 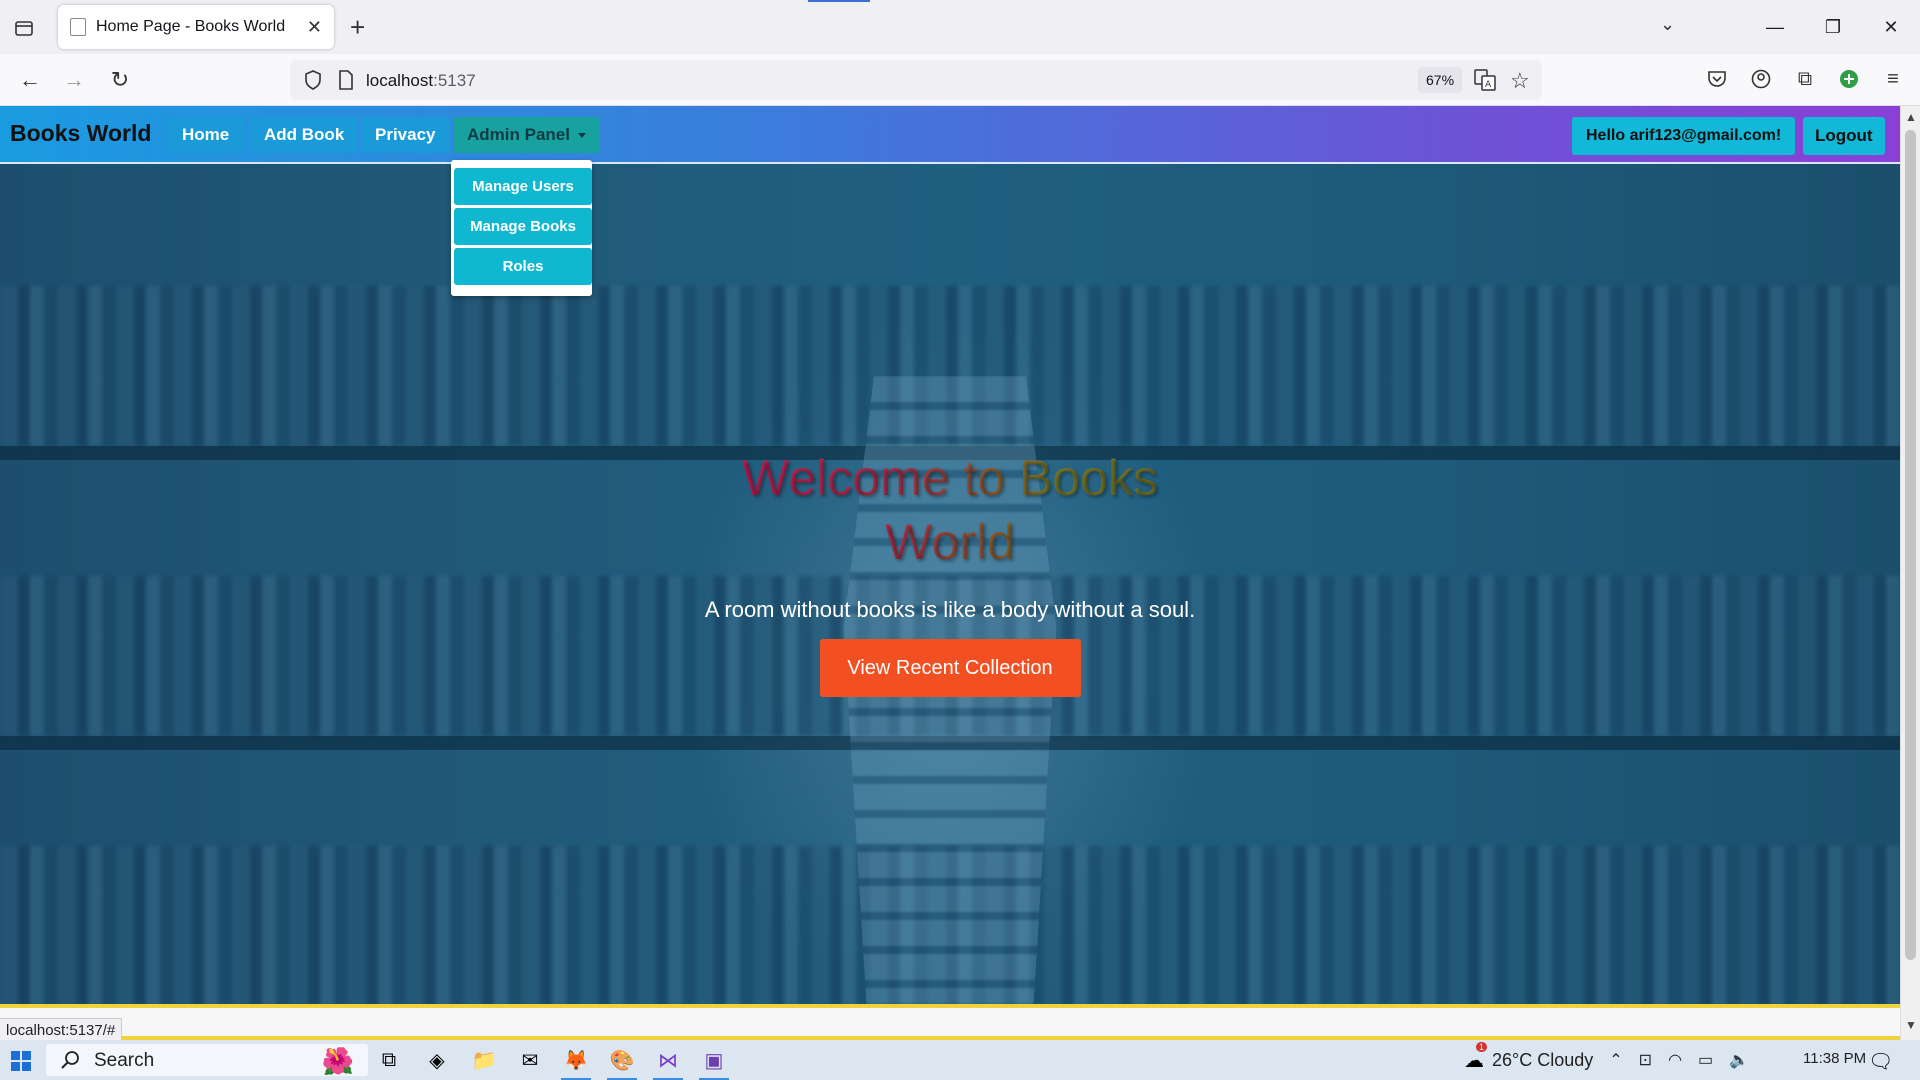 What do you see at coordinates (1717, 79) in the screenshot?
I see `pocket-icon` at bounding box center [1717, 79].